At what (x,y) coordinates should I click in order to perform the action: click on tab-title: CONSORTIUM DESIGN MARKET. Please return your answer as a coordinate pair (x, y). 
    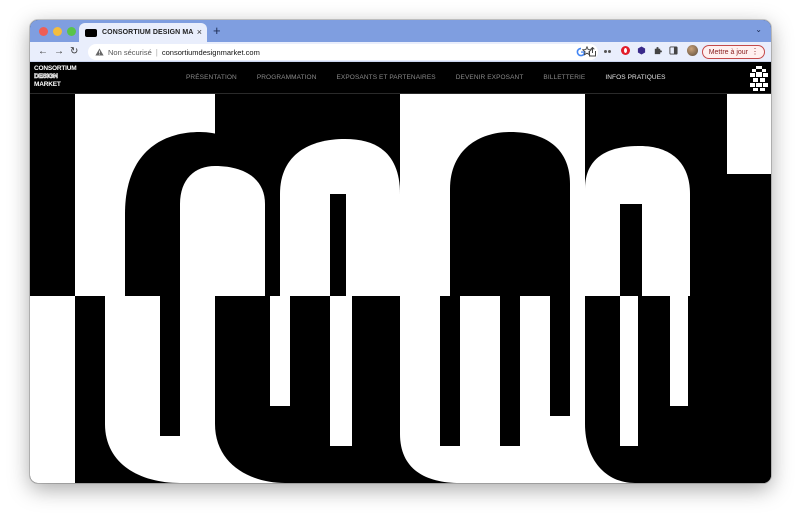
    Looking at the image, I should click on (148, 32).